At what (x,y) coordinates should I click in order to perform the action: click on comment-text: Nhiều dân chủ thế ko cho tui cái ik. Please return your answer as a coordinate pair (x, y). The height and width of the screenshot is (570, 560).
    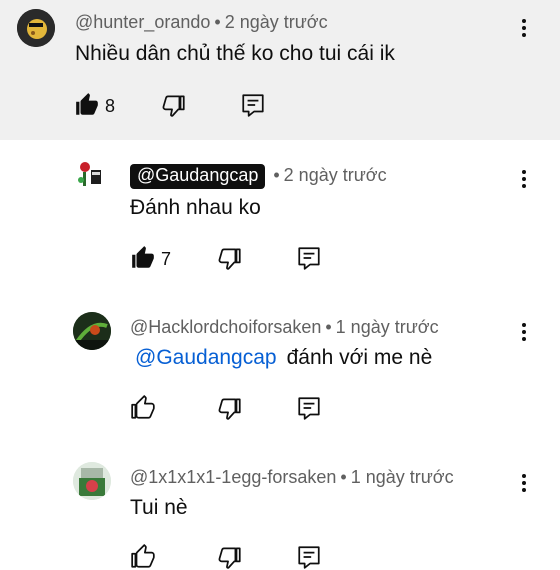
    Looking at the image, I should click on (235, 53).